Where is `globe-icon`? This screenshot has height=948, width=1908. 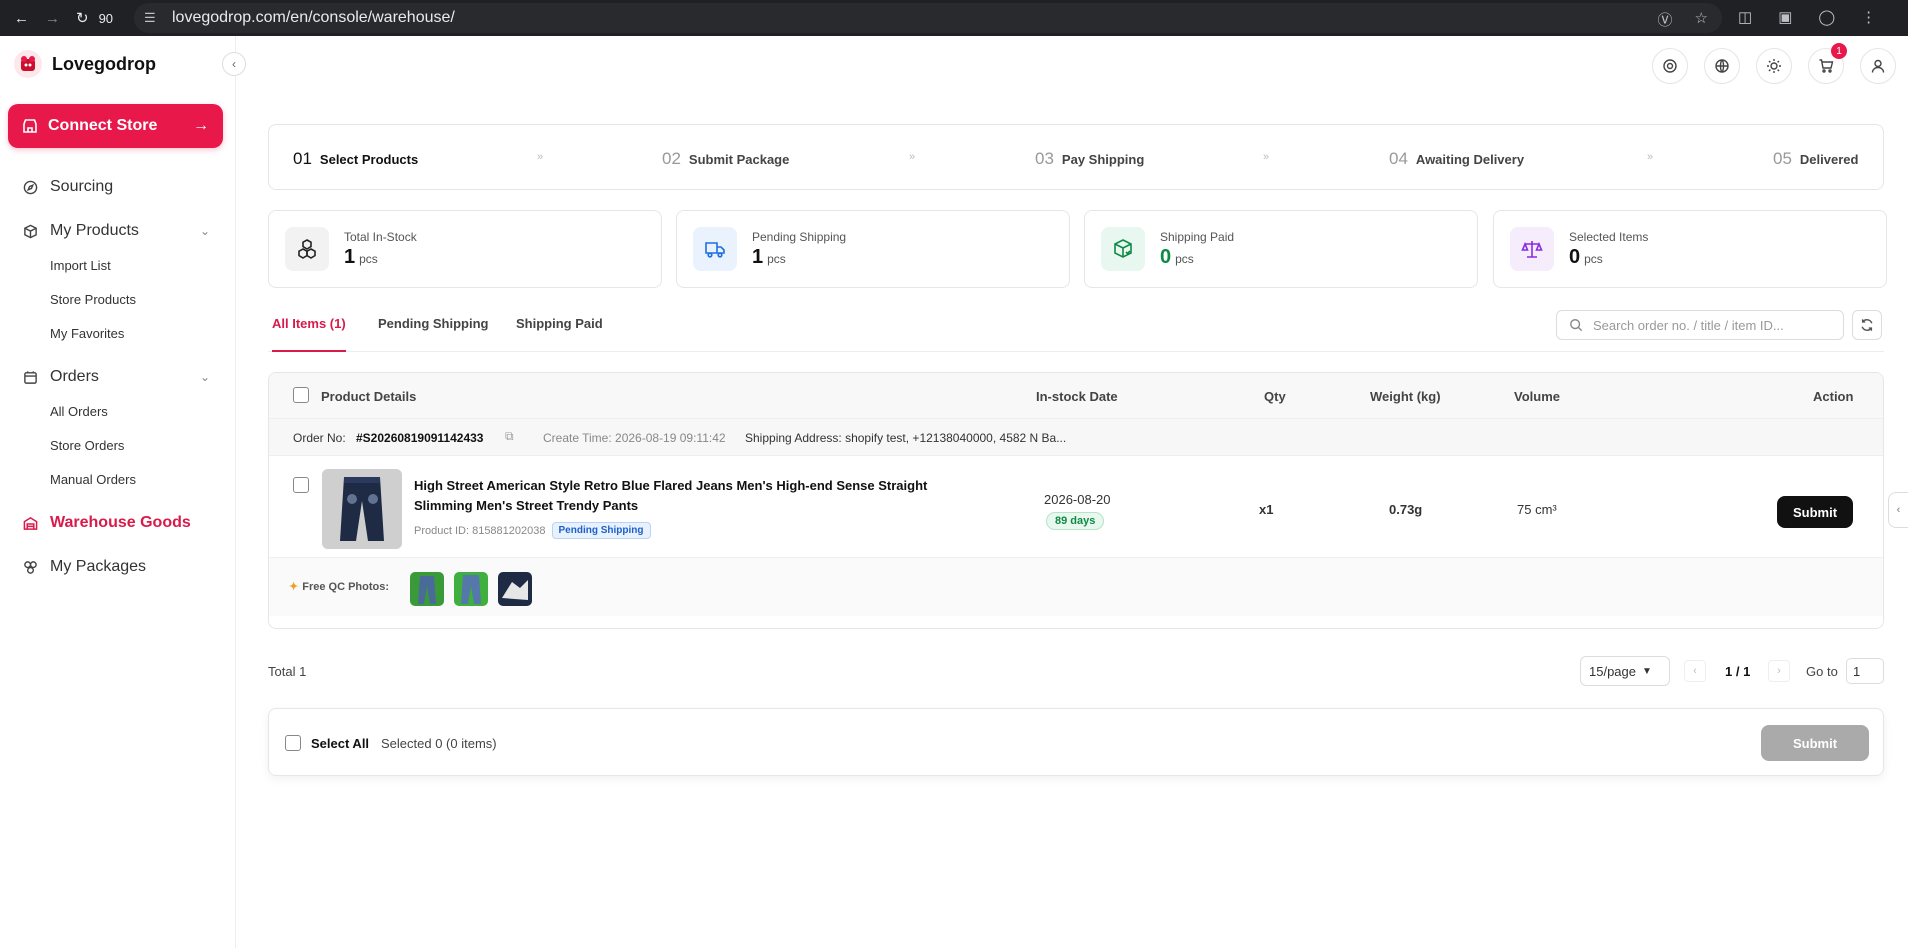 globe-icon is located at coordinates (1722, 66).